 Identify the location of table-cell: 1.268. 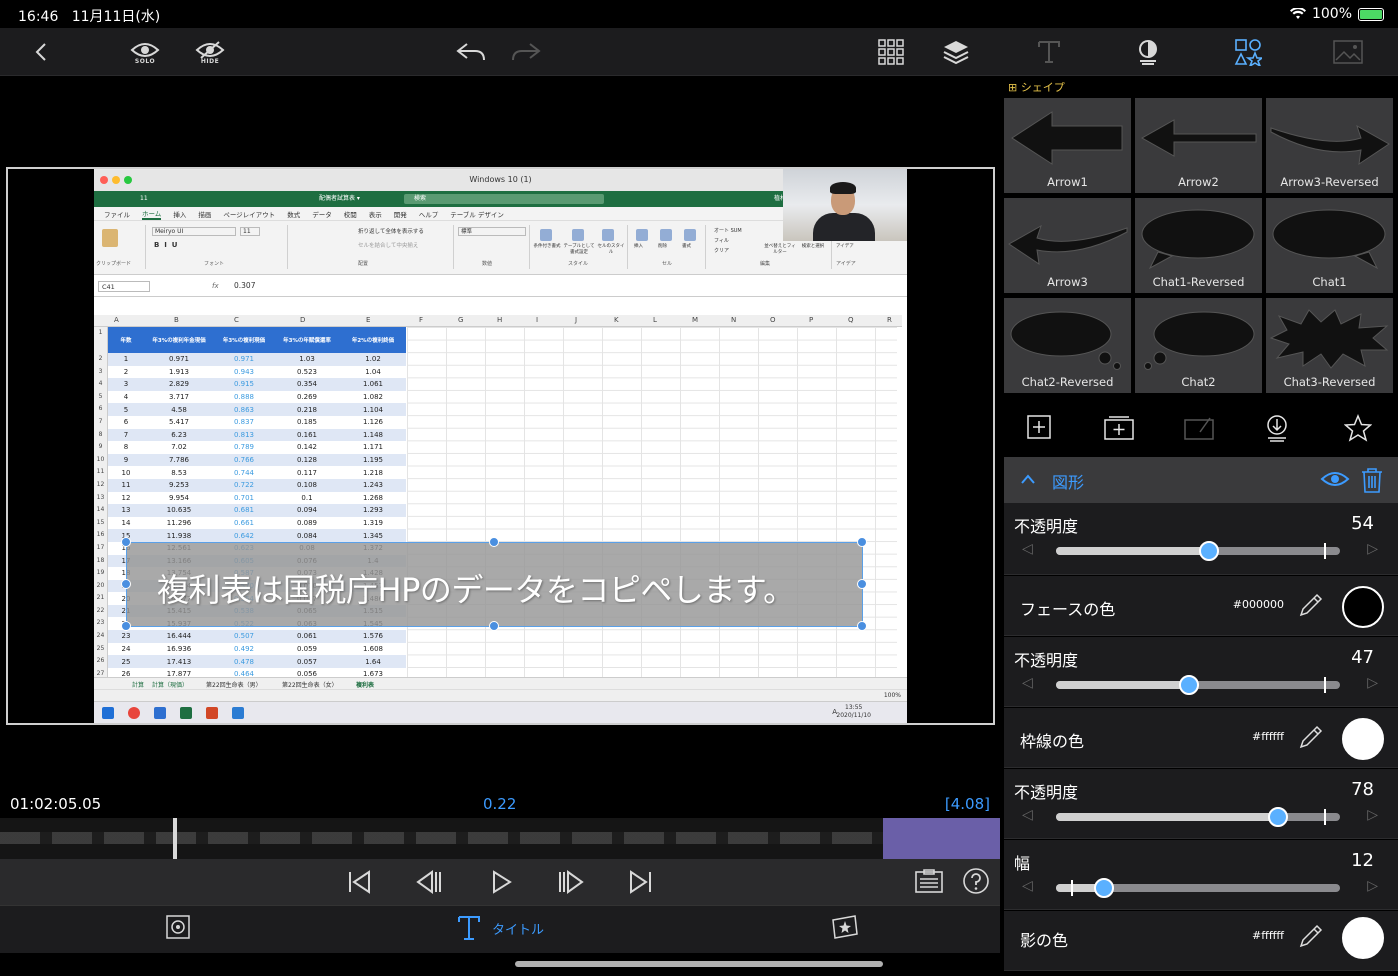
(373, 498).